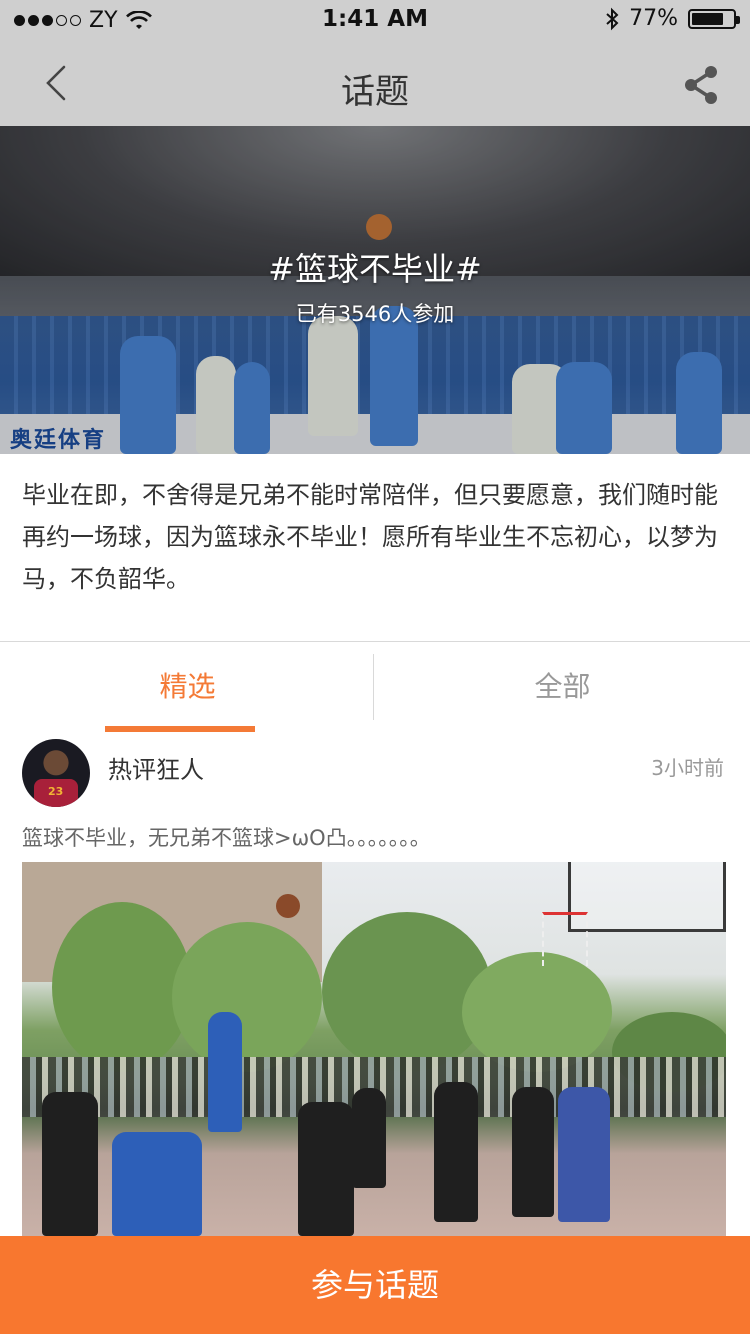  Describe the element at coordinates (653, 18) in the screenshot. I see `battery-percent: 77%` at that location.